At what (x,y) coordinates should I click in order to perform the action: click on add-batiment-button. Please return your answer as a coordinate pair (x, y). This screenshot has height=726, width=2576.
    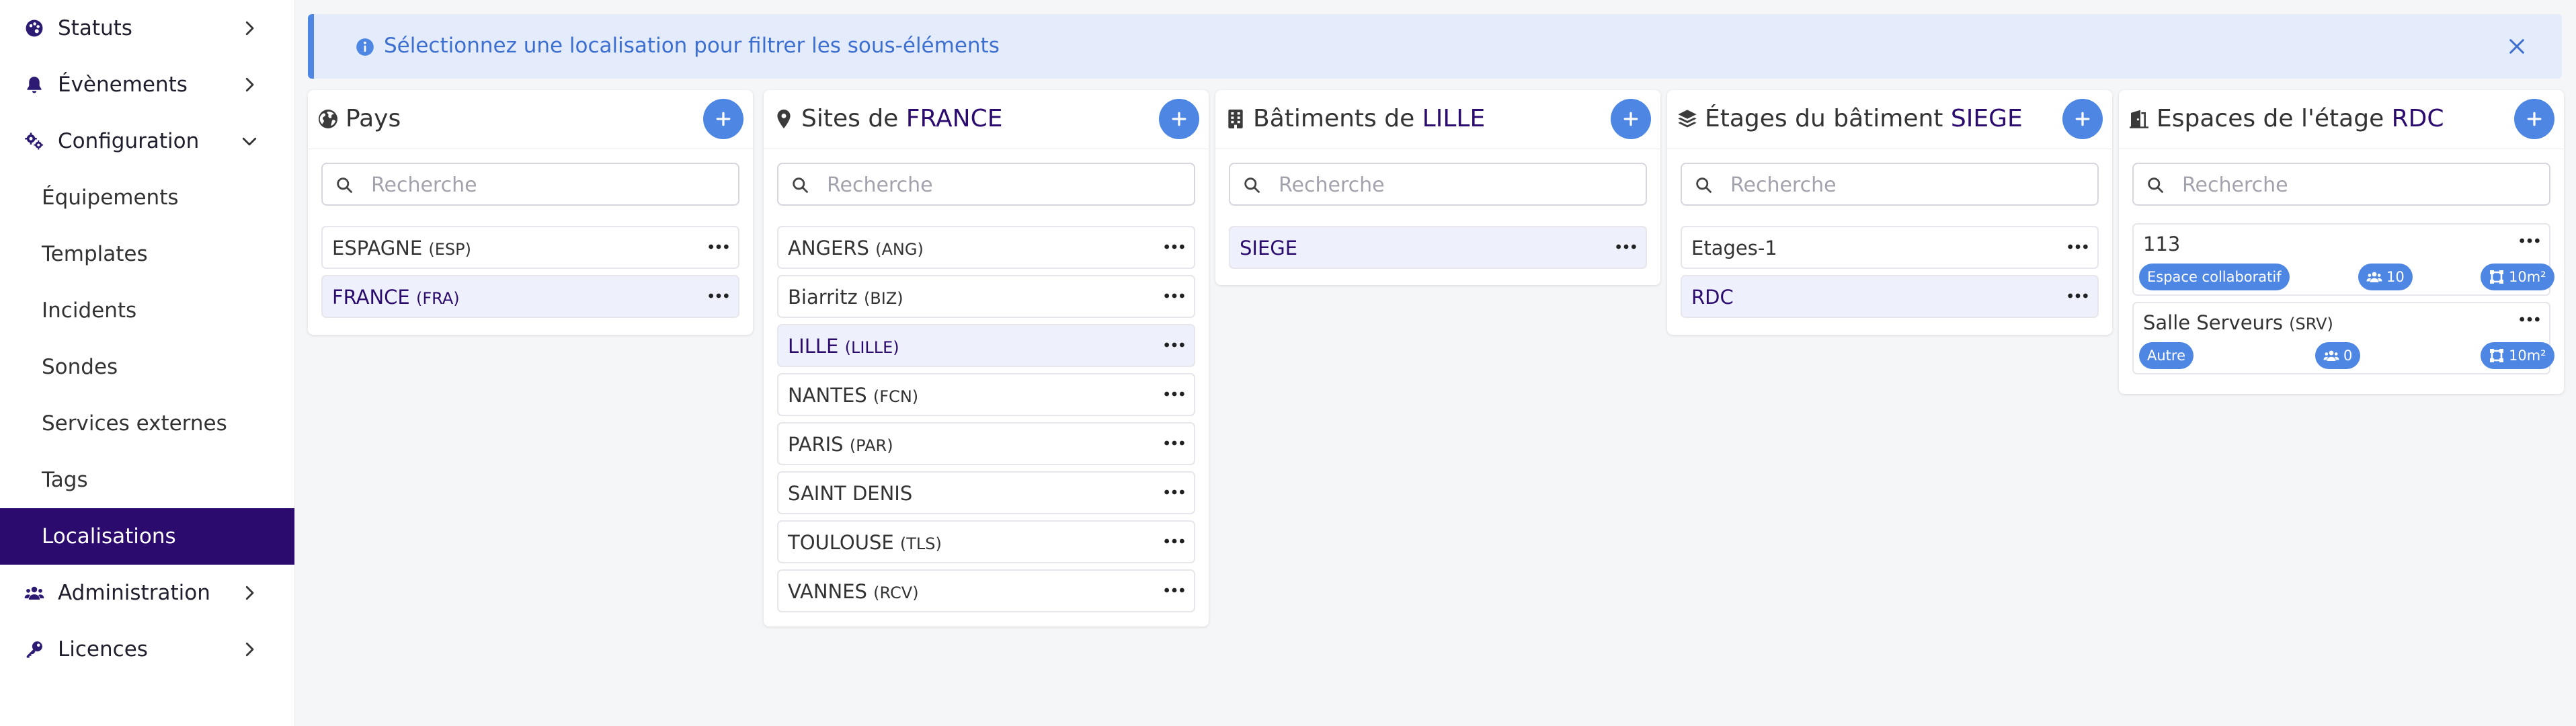
    Looking at the image, I should click on (1631, 119).